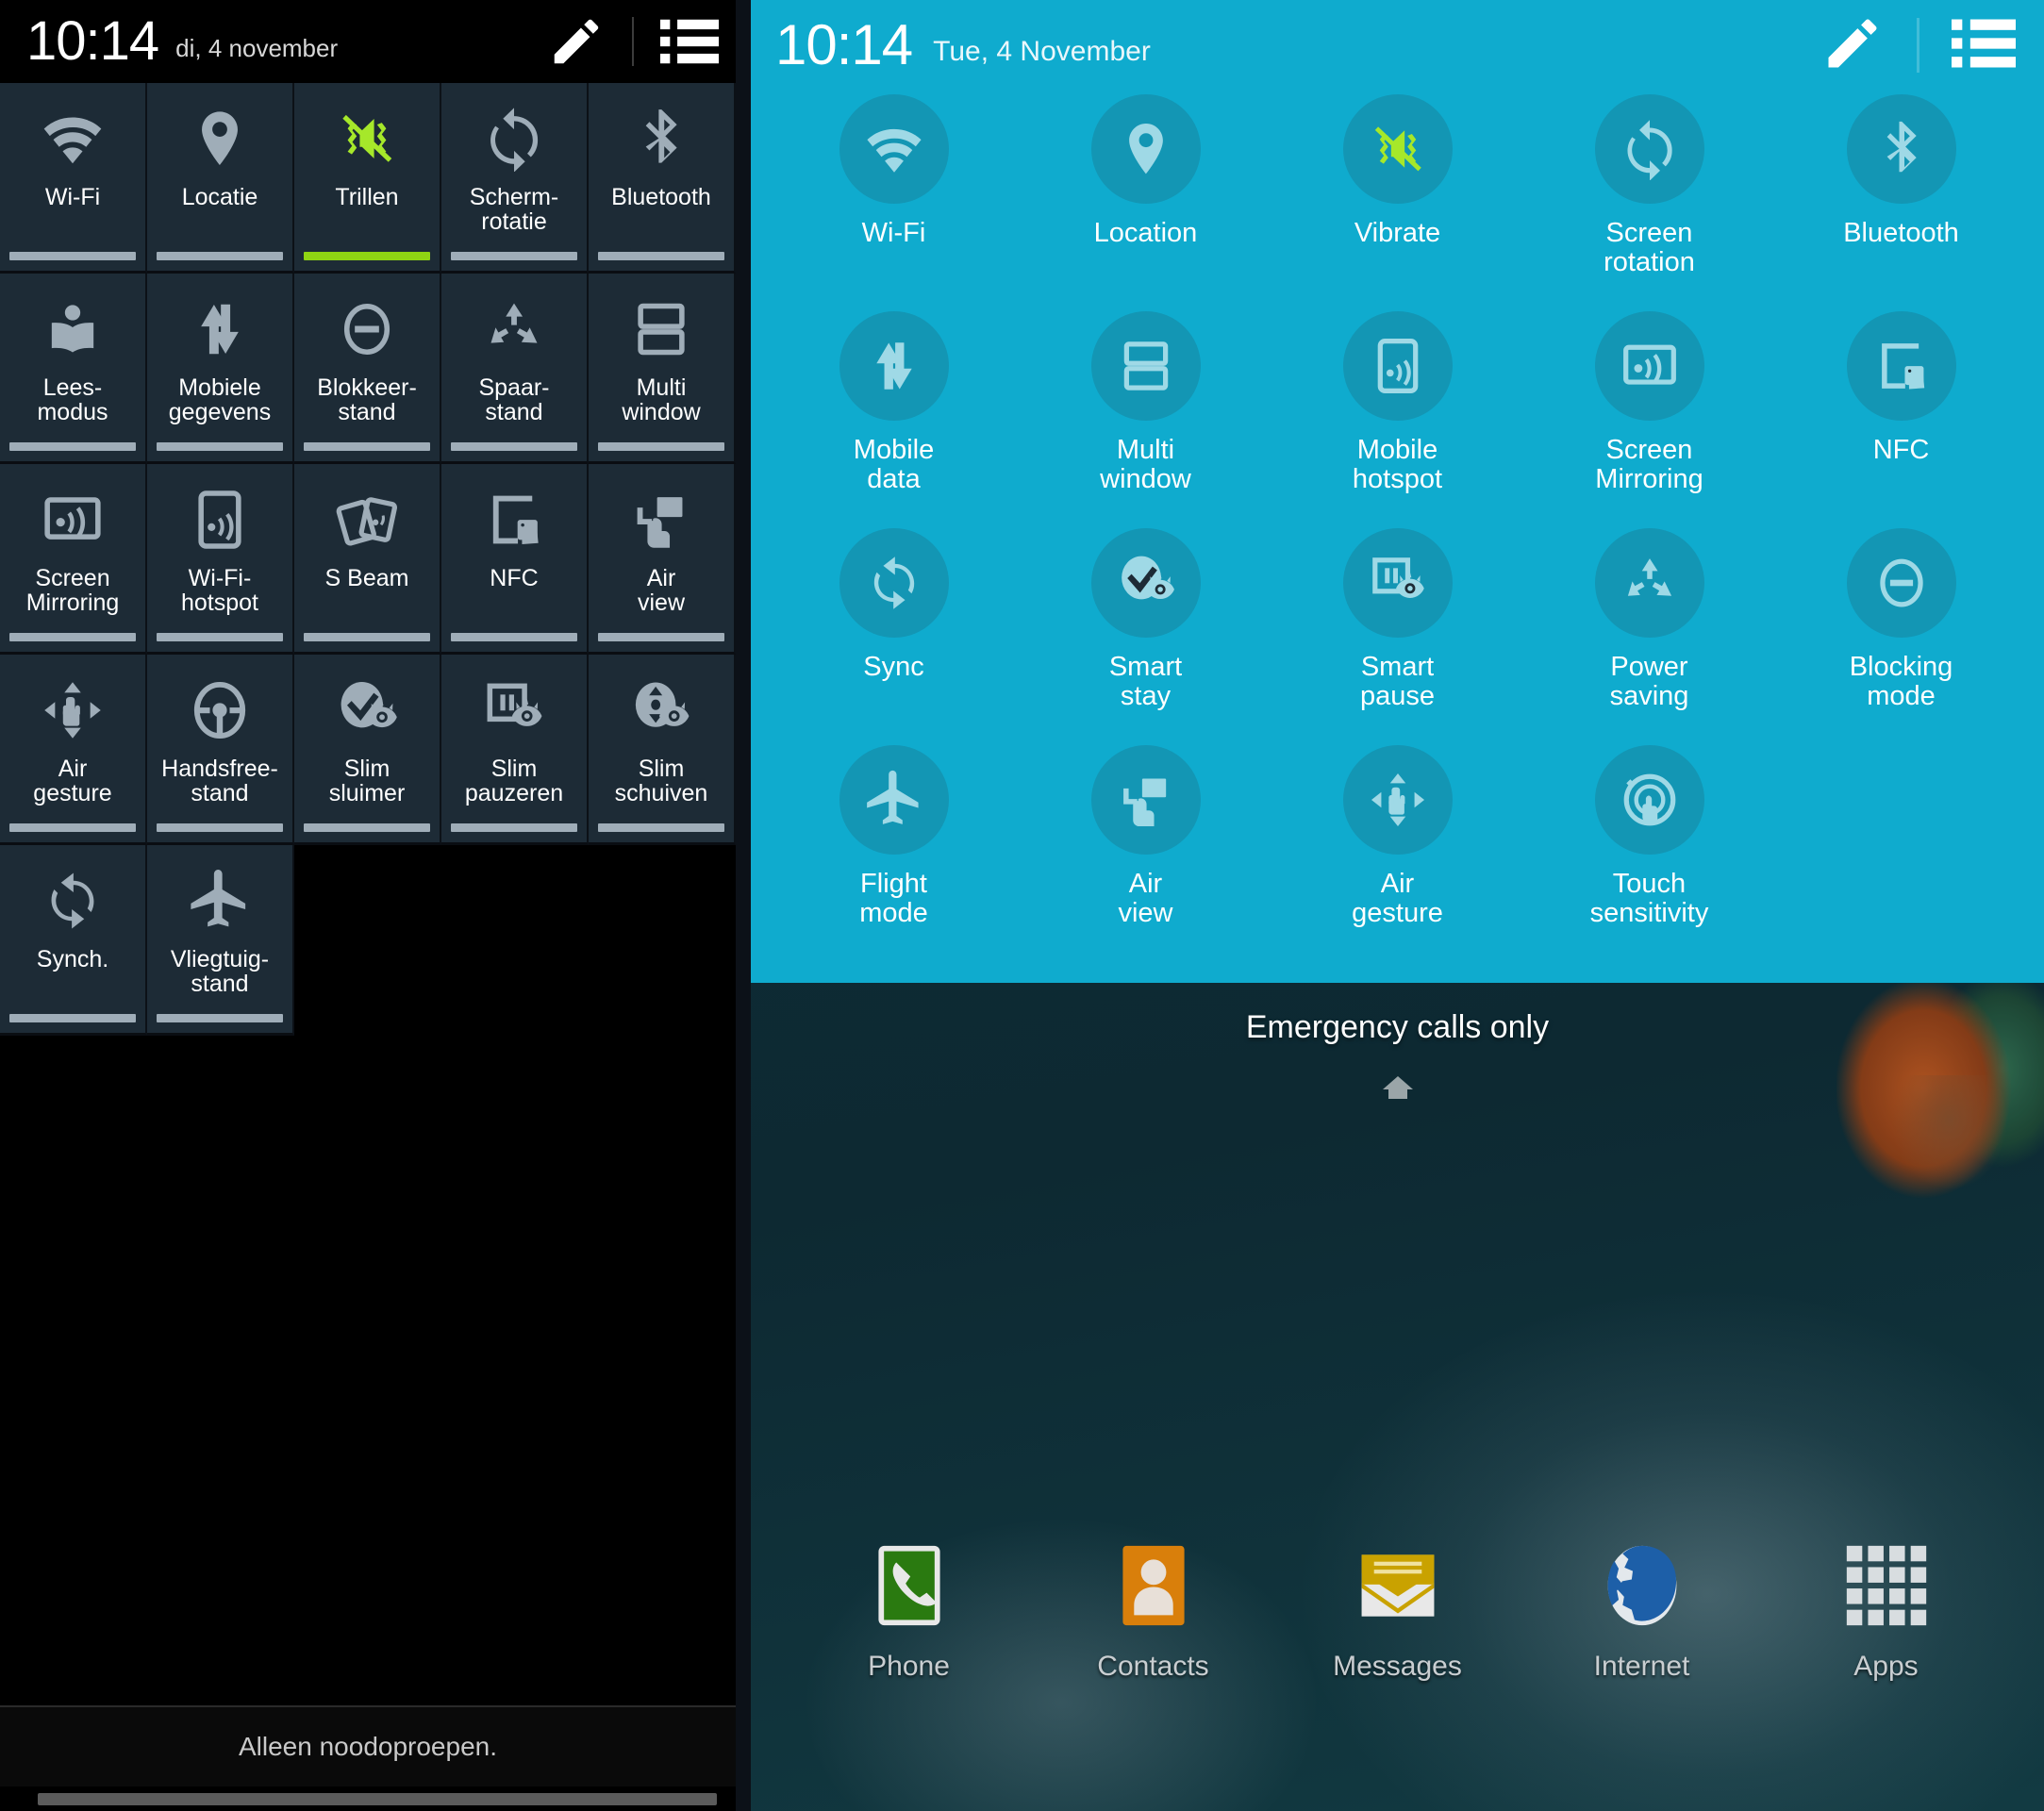 The image size is (2044, 1811). What do you see at coordinates (1642, 1610) in the screenshot?
I see `dock-item-internet: Internet` at bounding box center [1642, 1610].